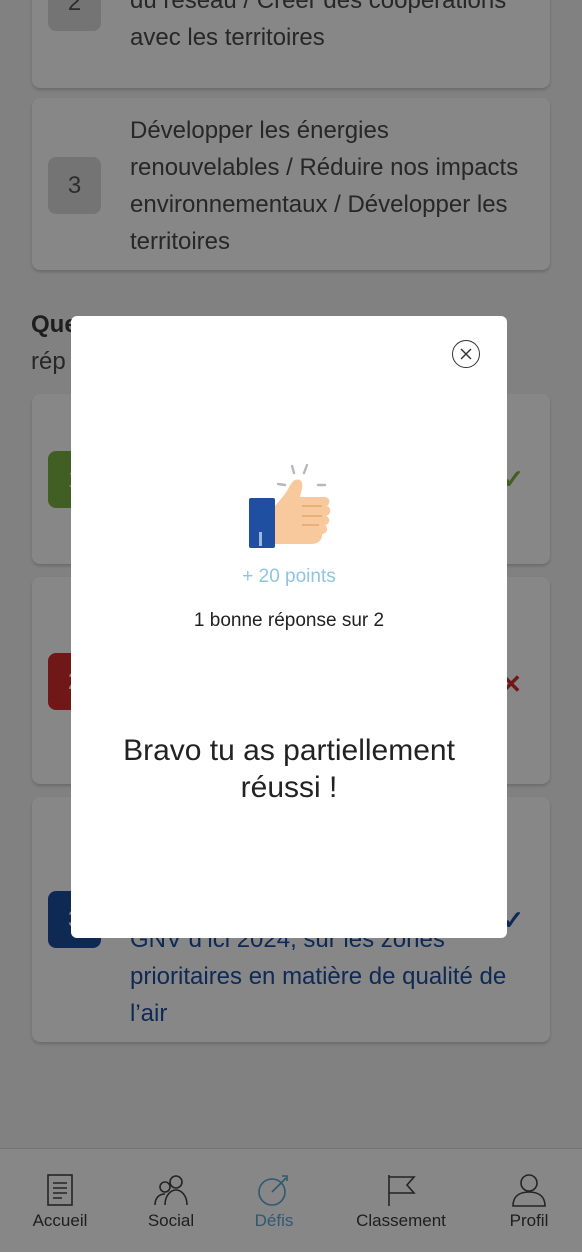 The image size is (582, 1253). What do you see at coordinates (289, 620) in the screenshot?
I see `score-text: 1 bonne réponse sur 2` at bounding box center [289, 620].